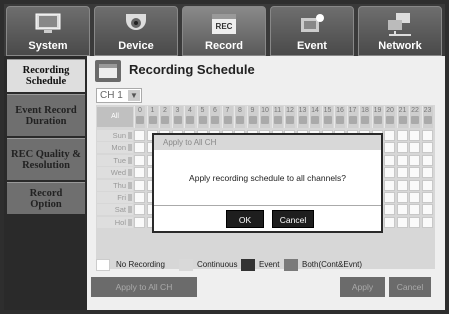 The image size is (449, 314). I want to click on hour-header-cell: 3, so click(177, 117).